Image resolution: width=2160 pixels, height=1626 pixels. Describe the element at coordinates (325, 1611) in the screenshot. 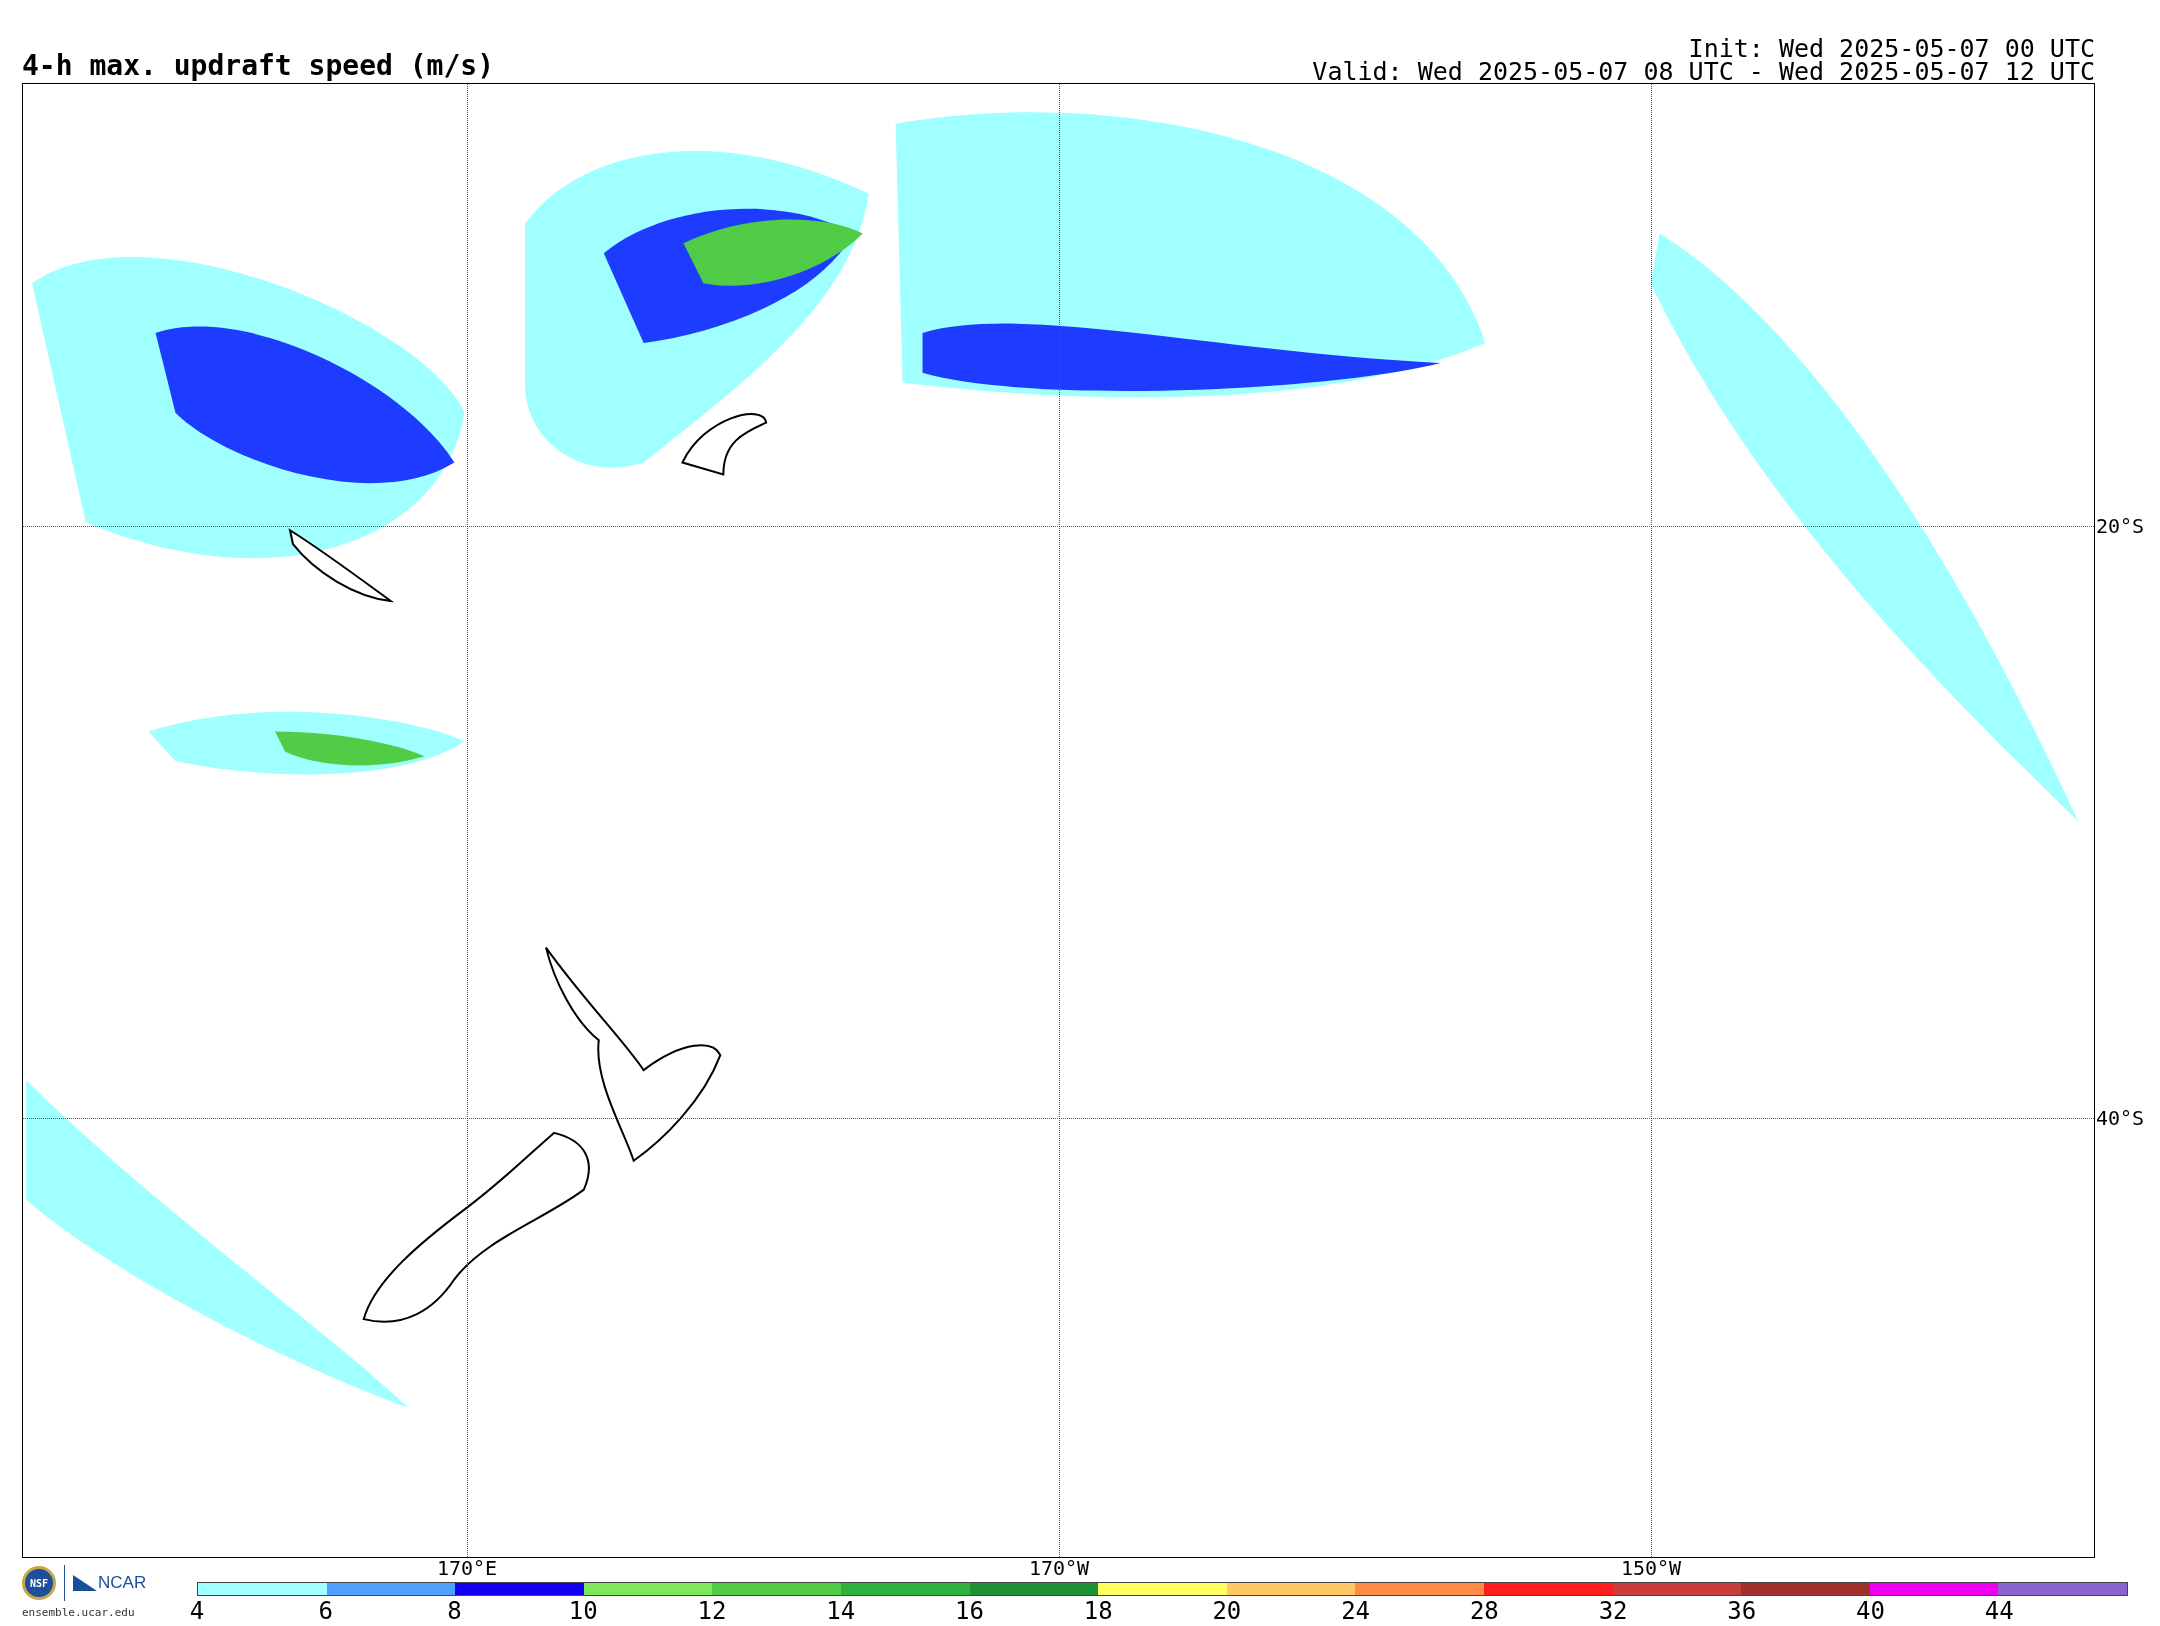

I see `colorbar-tick-label: 6` at that location.